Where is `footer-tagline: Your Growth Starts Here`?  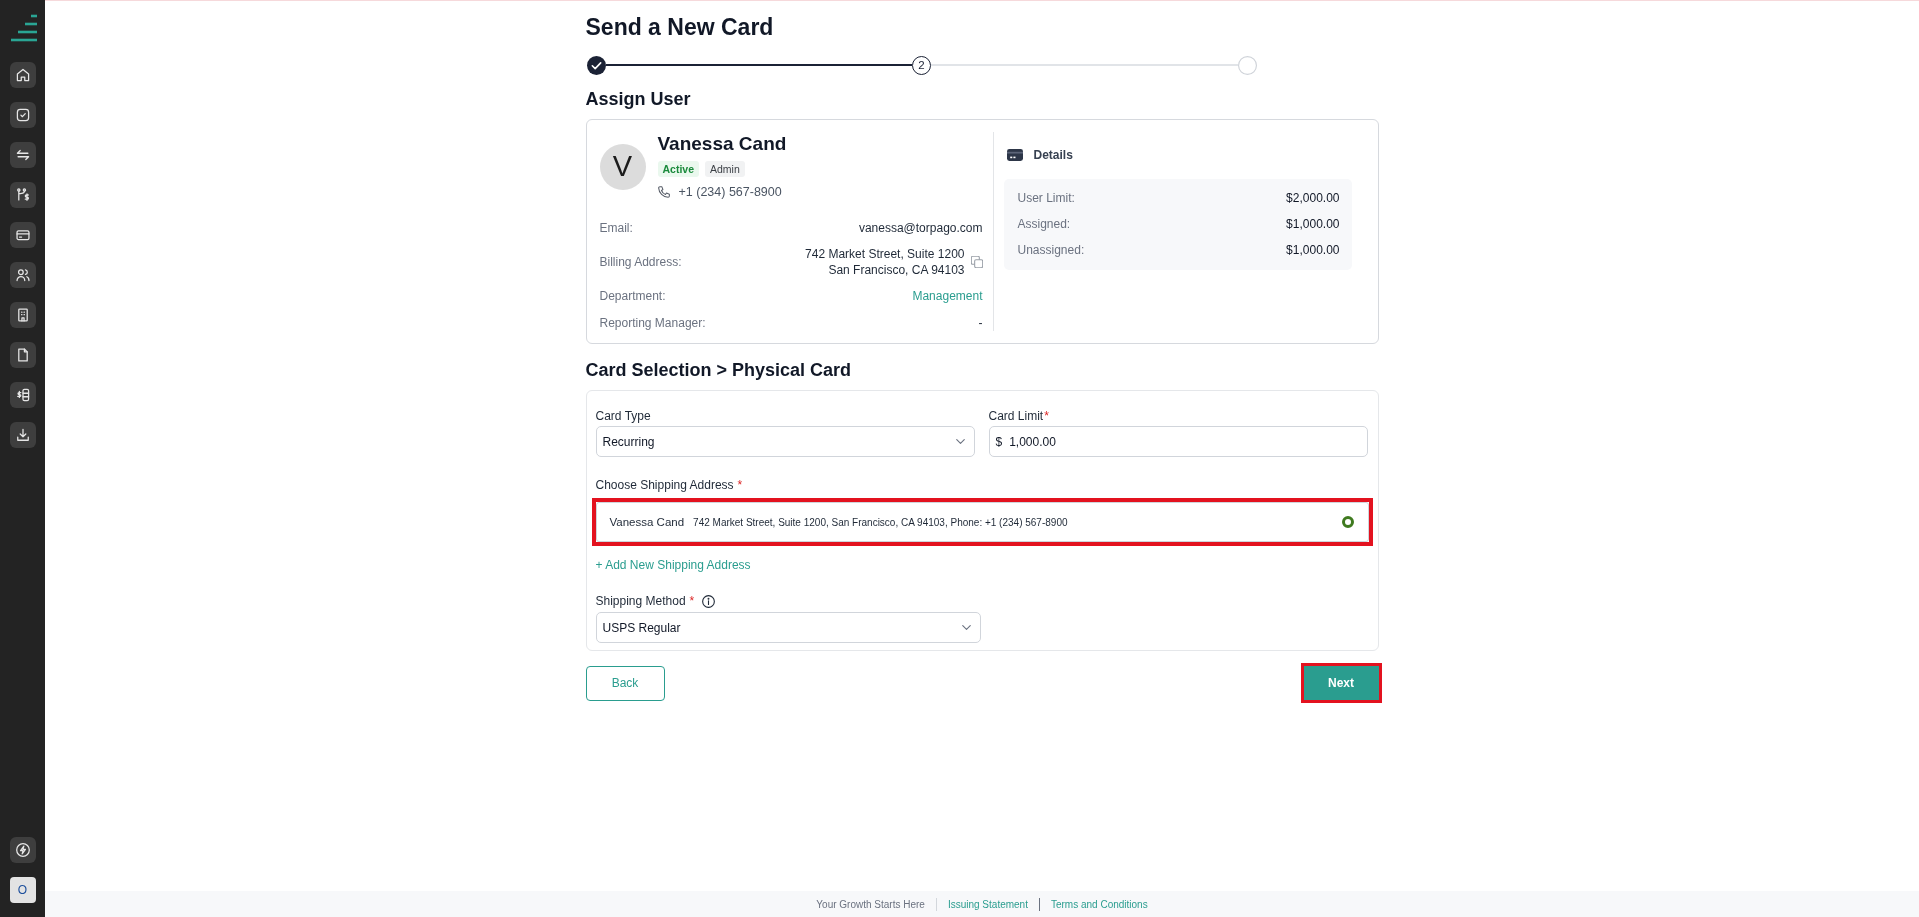 footer-tagline: Your Growth Starts Here is located at coordinates (870, 904).